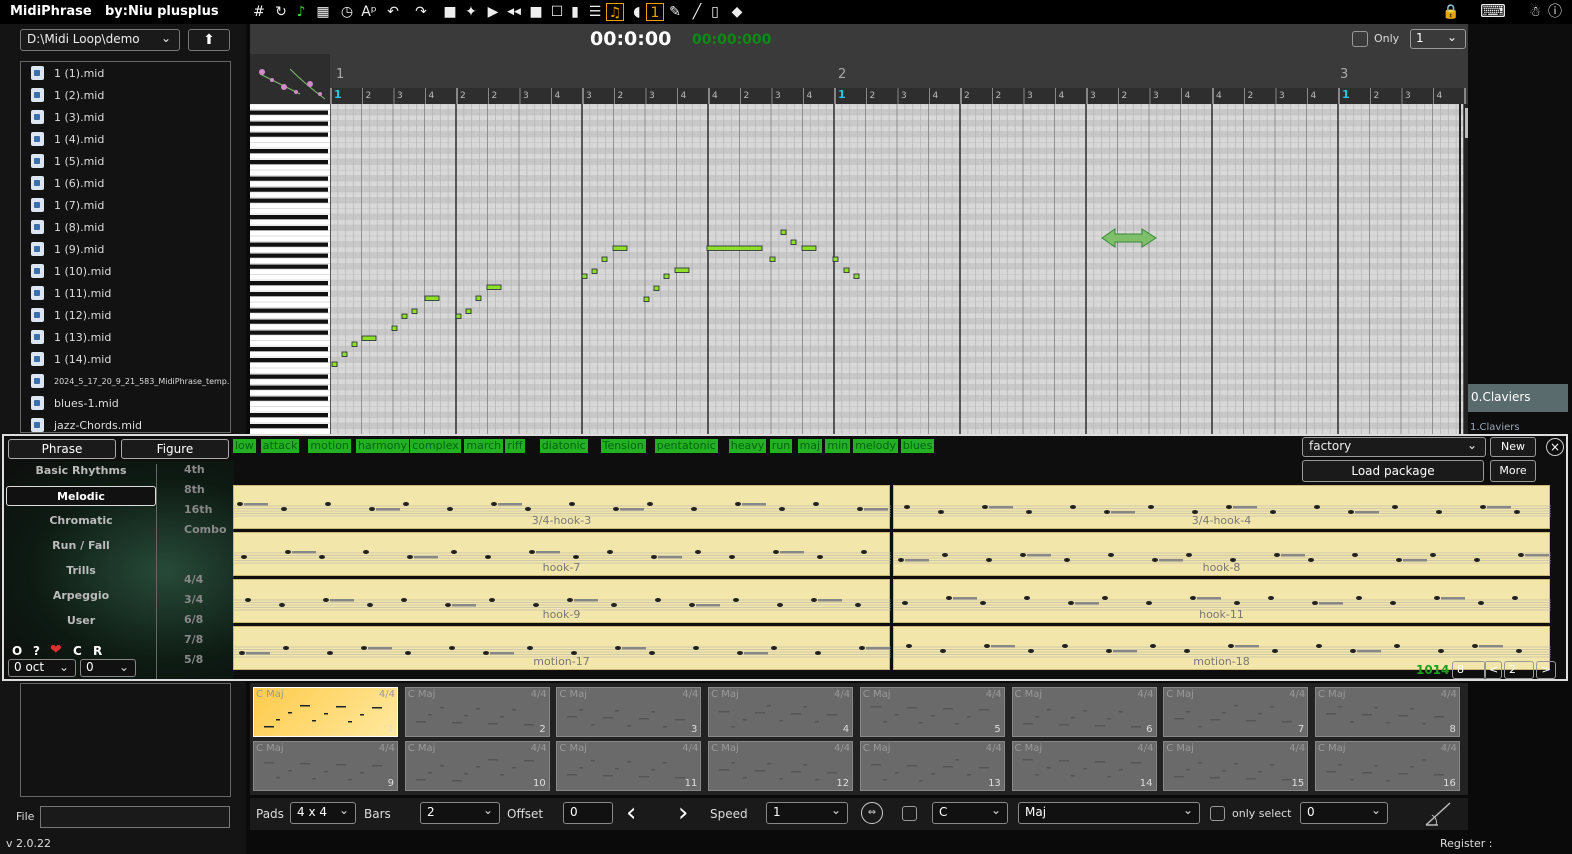 The image size is (1572, 854). I want to click on paint-icon: ✦, so click(471, 12).